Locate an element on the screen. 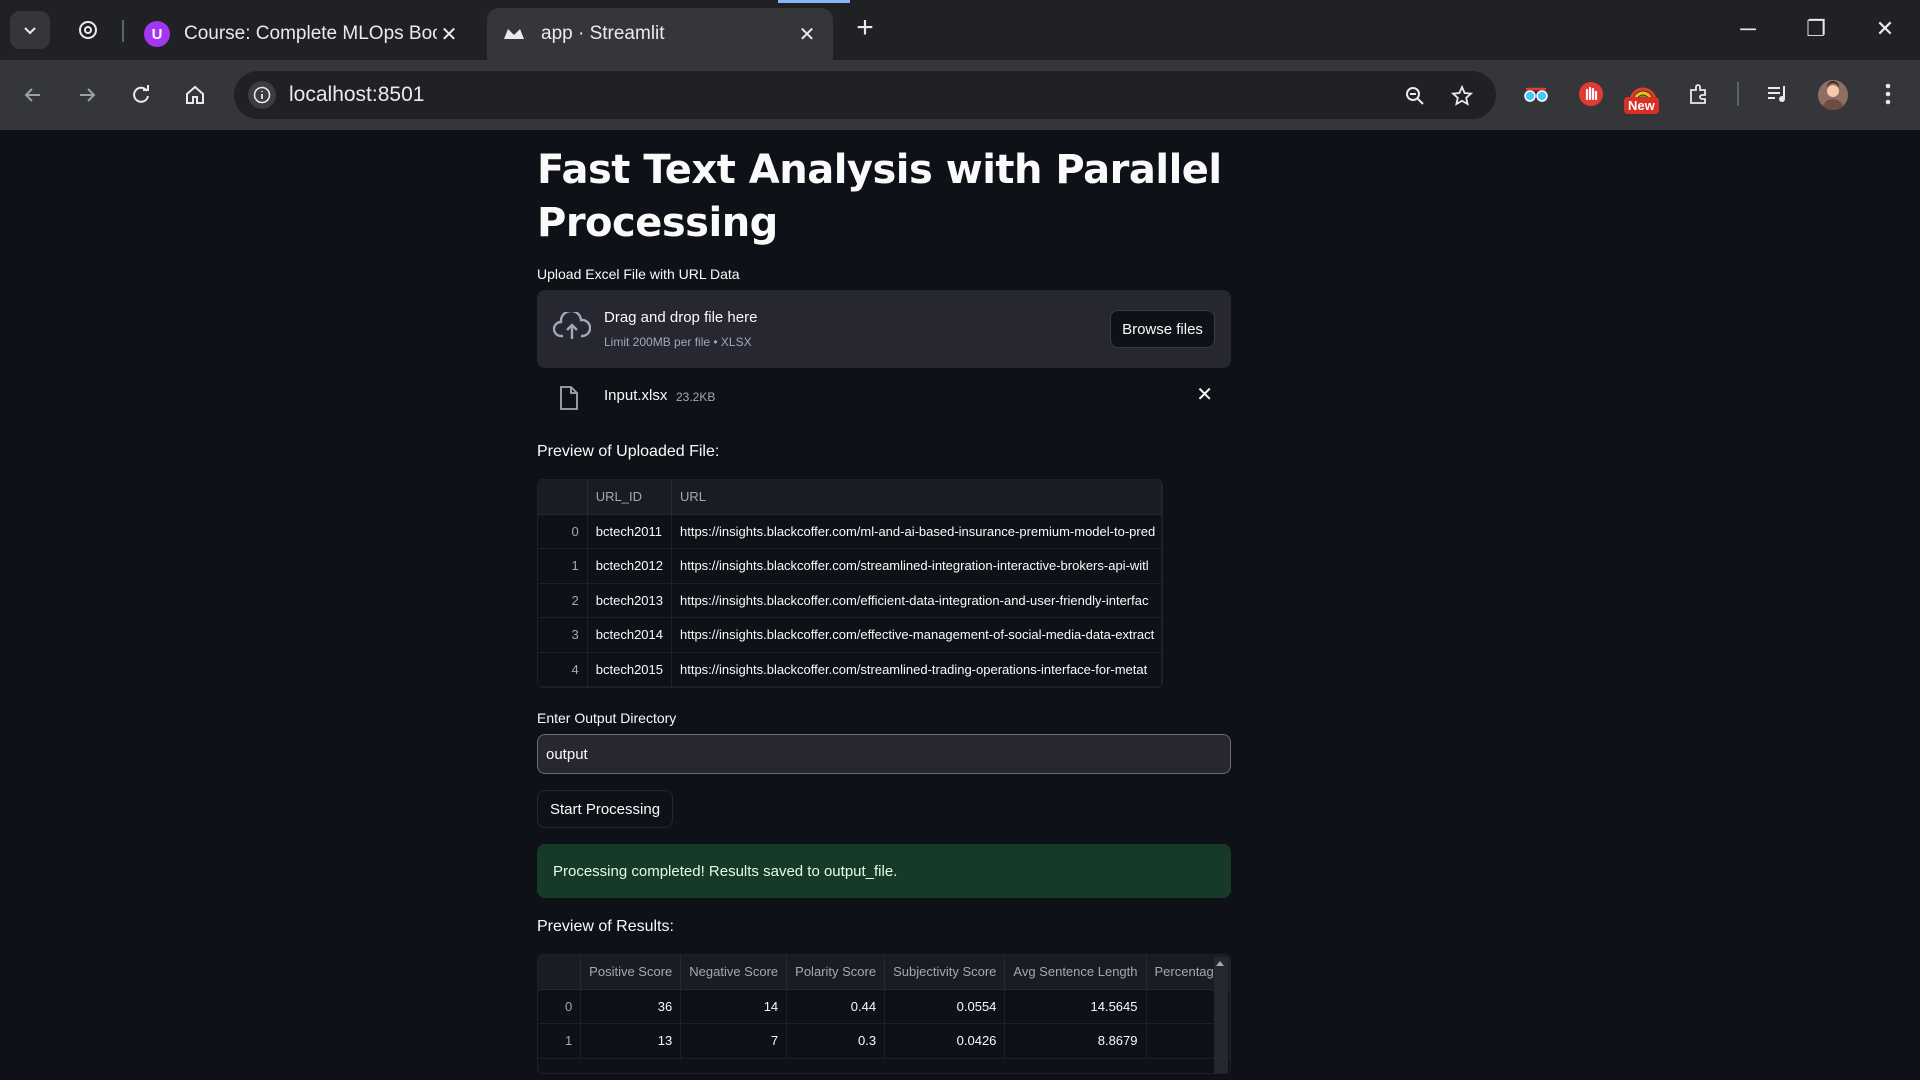  row-index: 4 is located at coordinates (563, 669).